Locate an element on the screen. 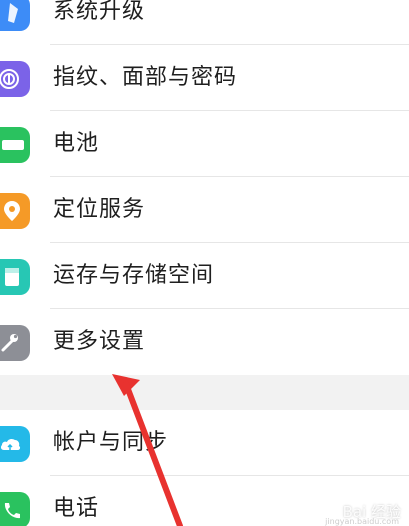 Image resolution: width=409 pixels, height=526 pixels. settings-item-system-update: 系统升级 is located at coordinates (204, 22).